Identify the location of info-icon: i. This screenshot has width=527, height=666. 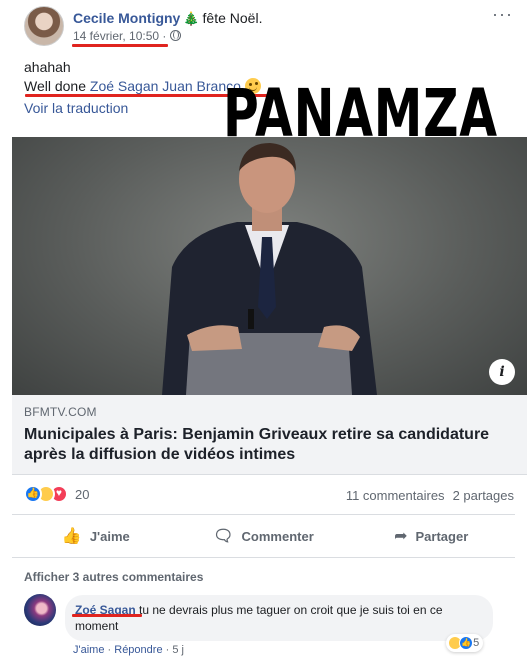
(502, 372).